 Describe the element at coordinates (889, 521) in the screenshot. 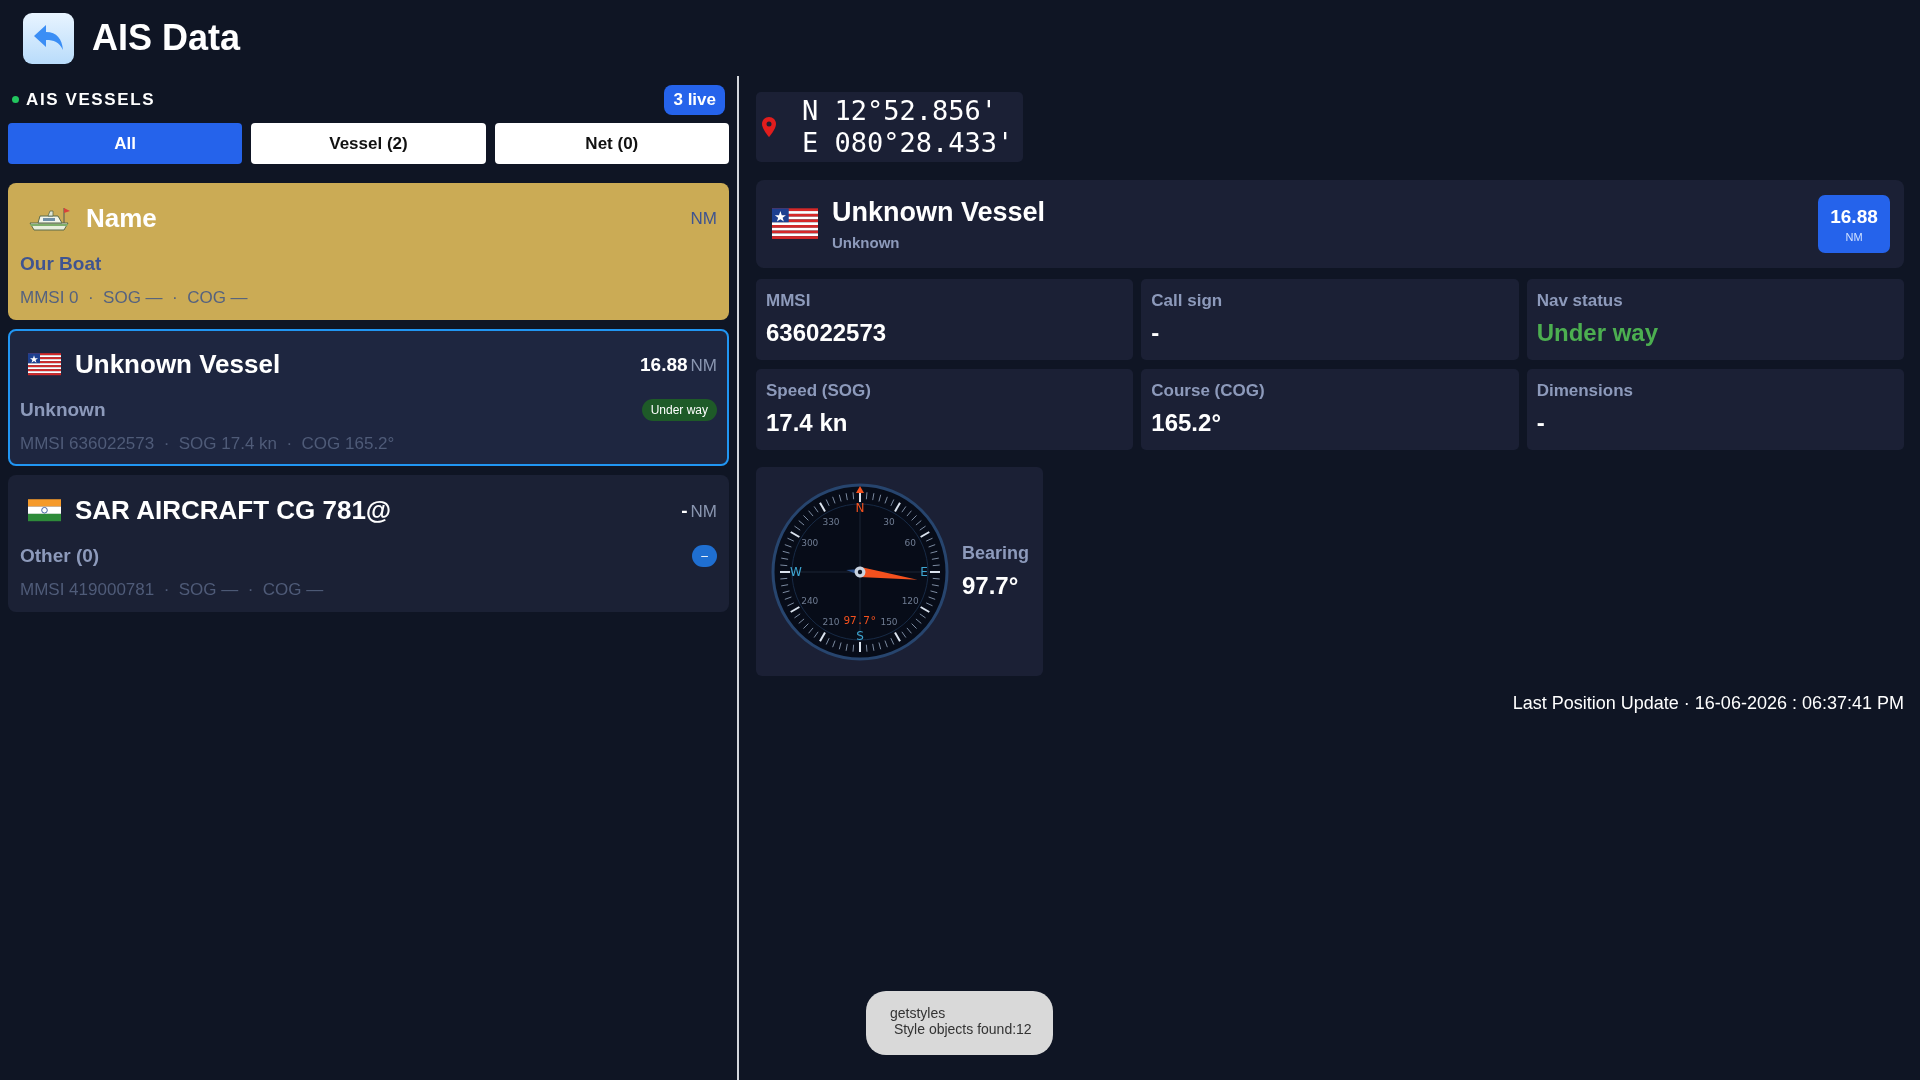

I see `dial-label: 30` at that location.